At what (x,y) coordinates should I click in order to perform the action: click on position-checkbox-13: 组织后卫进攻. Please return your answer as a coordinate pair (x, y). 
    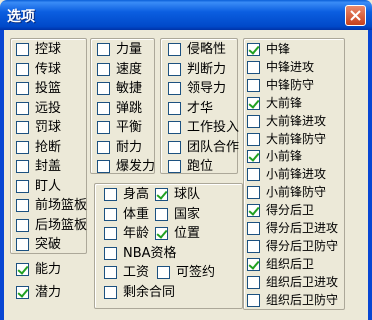
    Looking at the image, I should click on (292, 282).